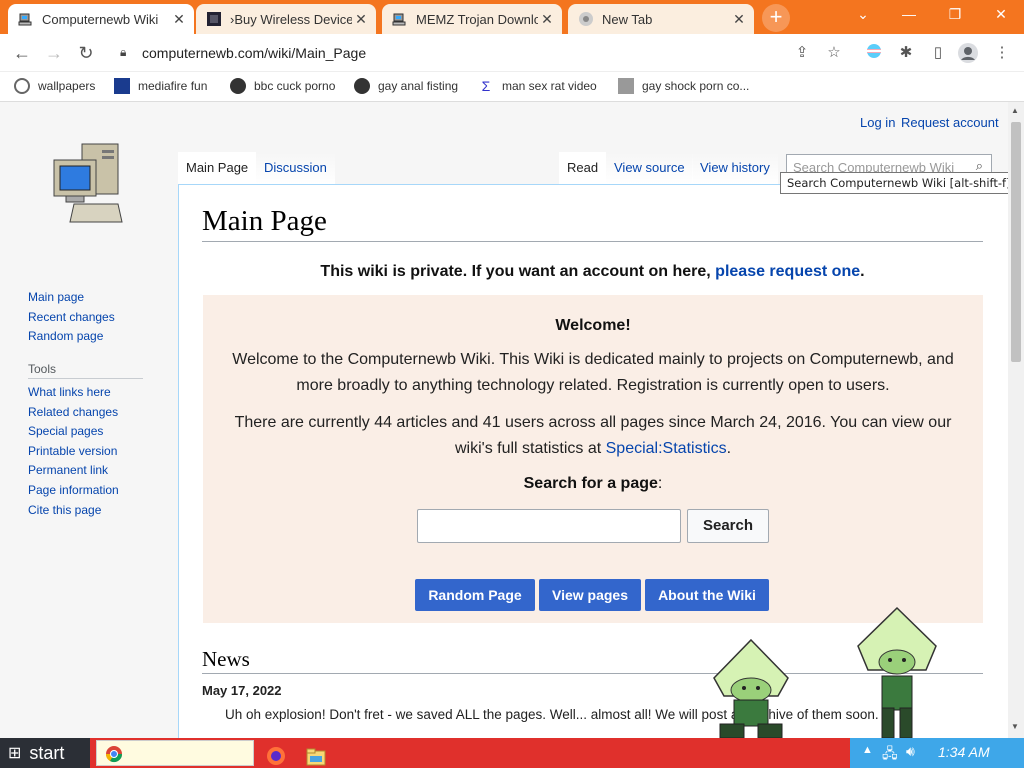 Image resolution: width=1024 pixels, height=770 pixels. Describe the element at coordinates (906, 53) in the screenshot. I see `extensions-puzzle-icon: ✱` at that location.